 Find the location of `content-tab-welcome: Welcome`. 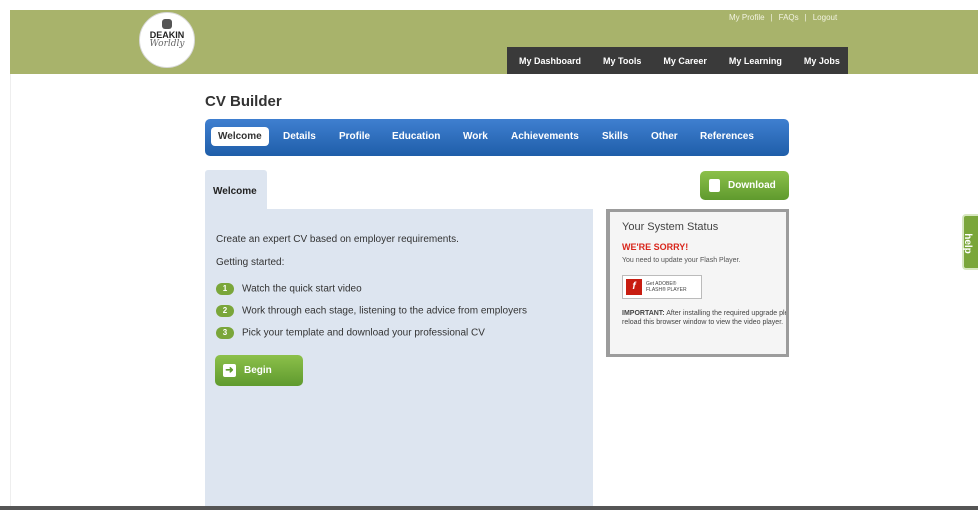

content-tab-welcome: Welcome is located at coordinates (236, 190).